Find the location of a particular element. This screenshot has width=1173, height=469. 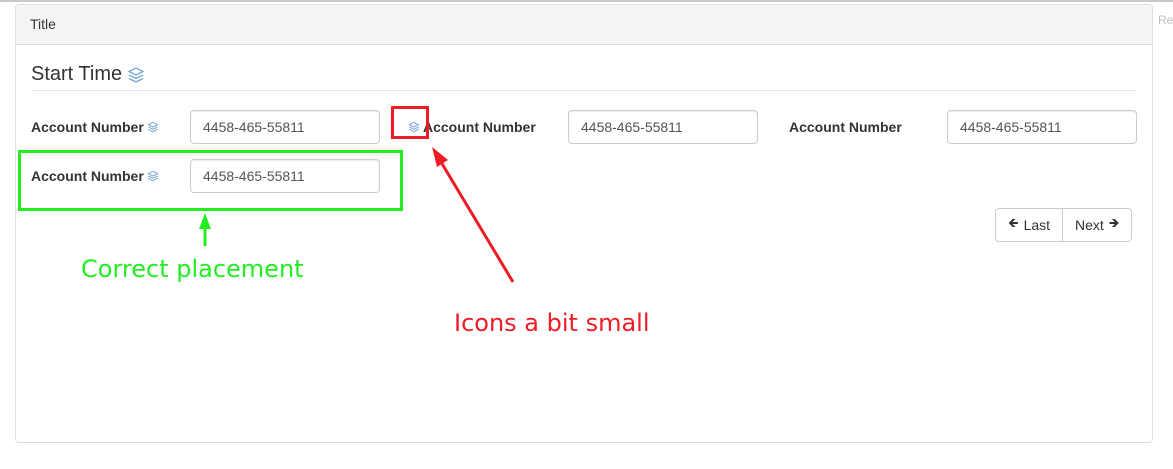

green-arrow is located at coordinates (205, 229).